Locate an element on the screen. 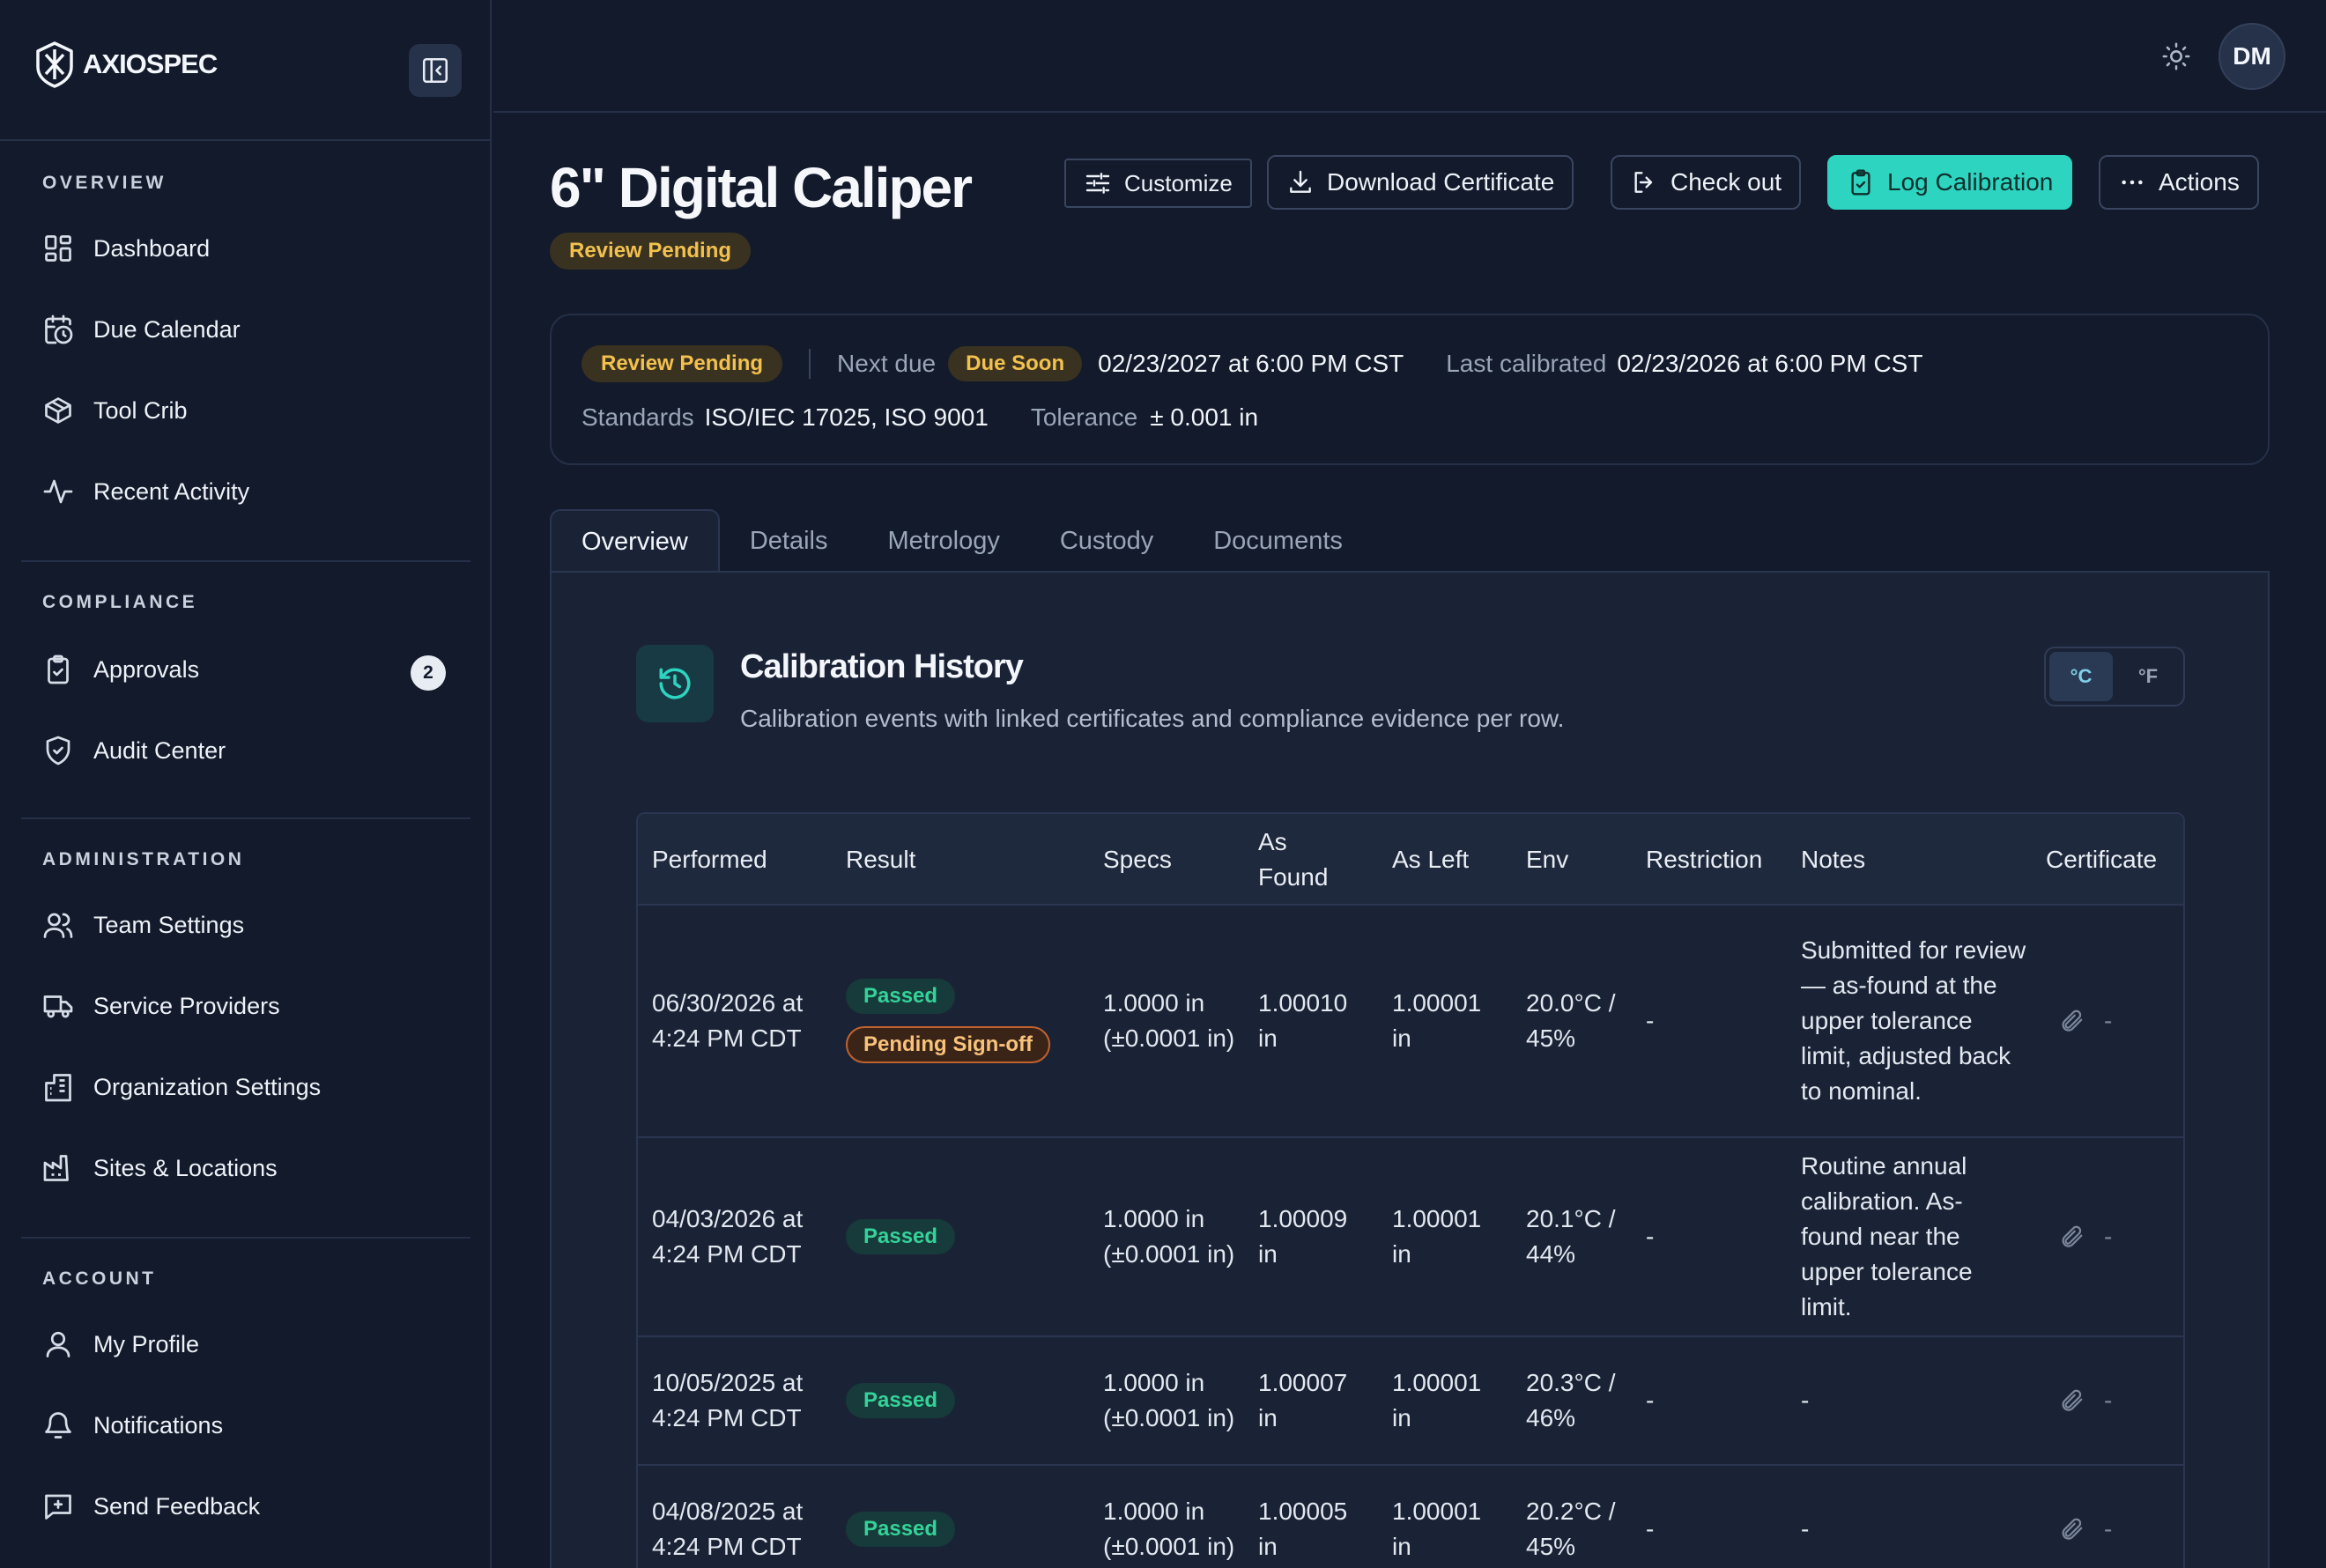 The image size is (2326, 1568). panel-collapse-icon is located at coordinates (435, 70).